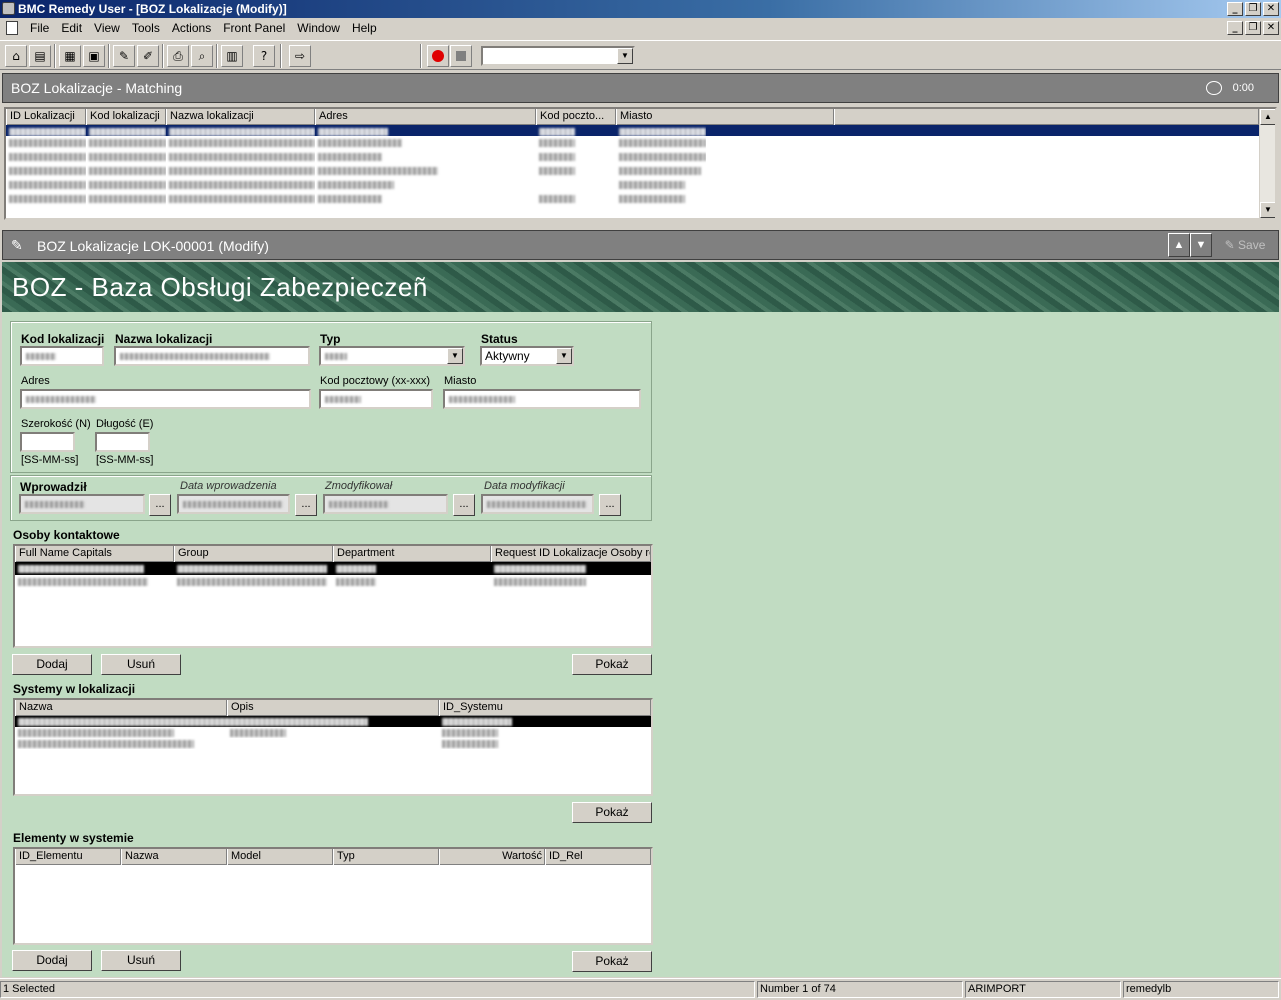 The height and width of the screenshot is (1000, 1281). What do you see at coordinates (425, 117) in the screenshot?
I see `col-adres: Adres` at bounding box center [425, 117].